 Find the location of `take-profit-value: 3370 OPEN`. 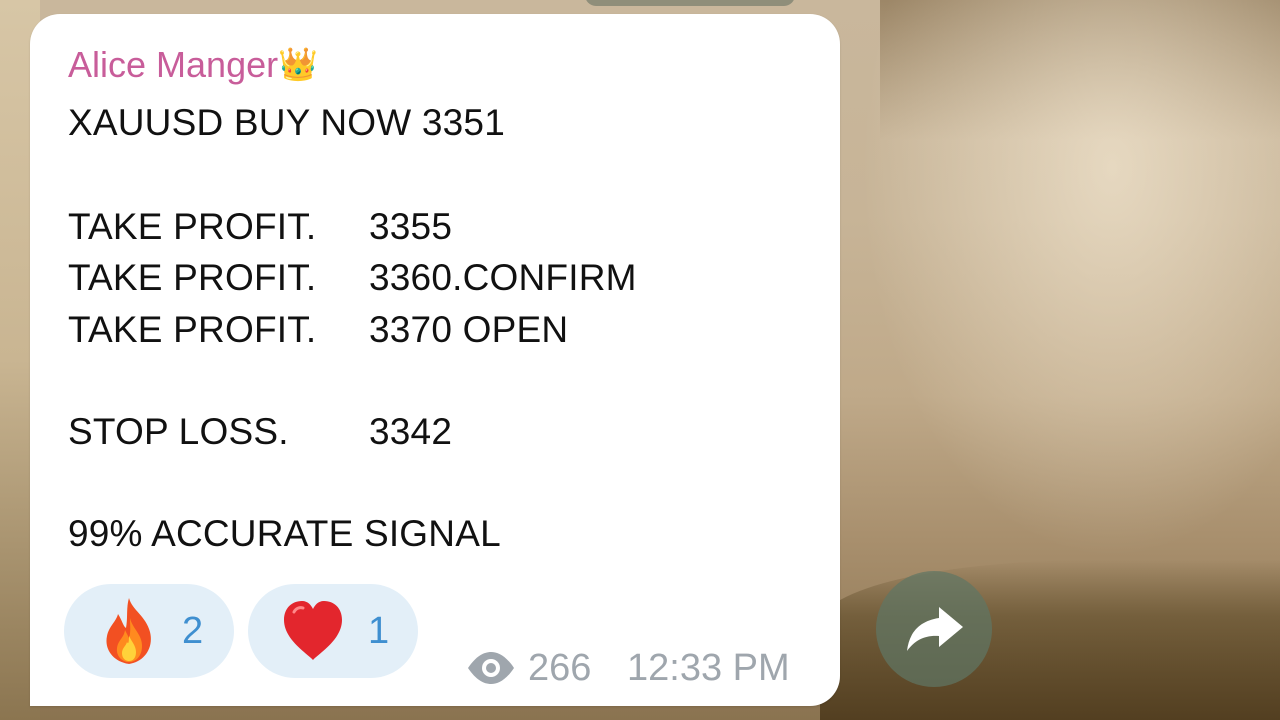

take-profit-value: 3370 OPEN is located at coordinates (469, 329).